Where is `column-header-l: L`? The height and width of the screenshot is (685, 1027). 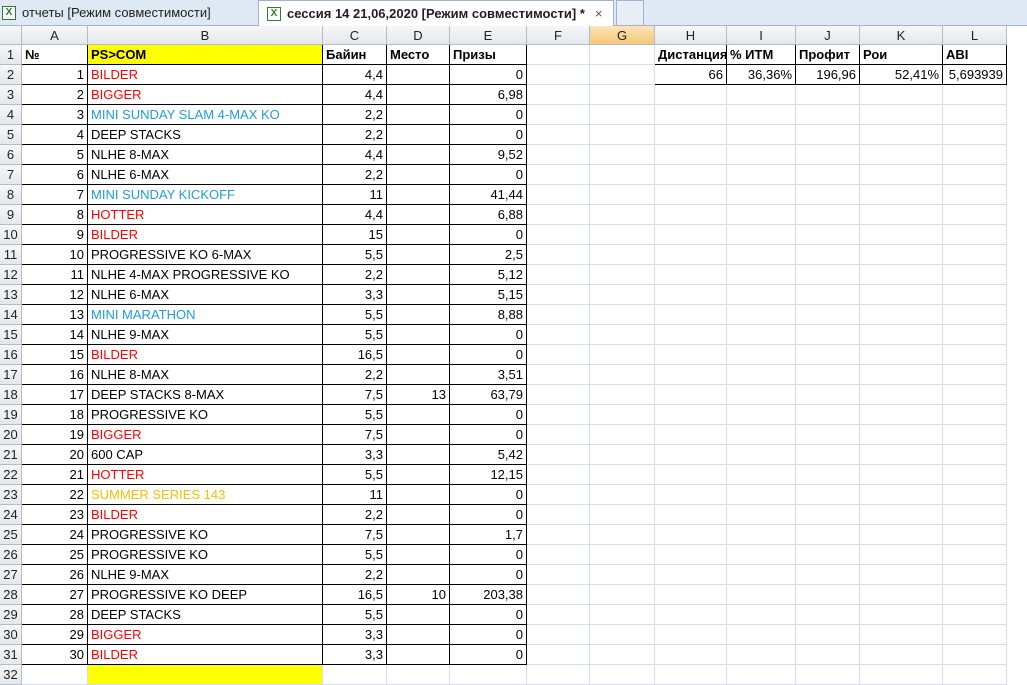
column-header-l: L is located at coordinates (975, 35).